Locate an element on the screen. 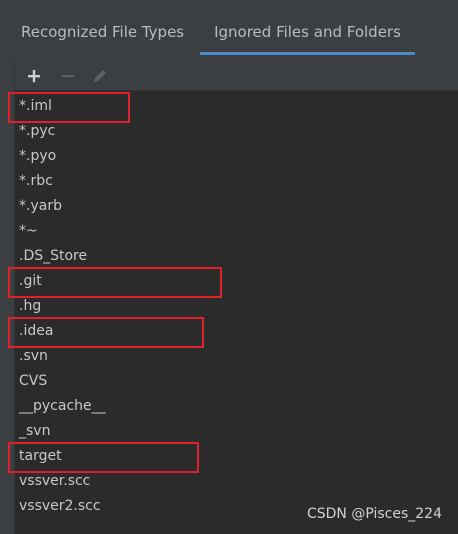 The height and width of the screenshot is (534, 458). list-item: *.pyc is located at coordinates (37, 131).